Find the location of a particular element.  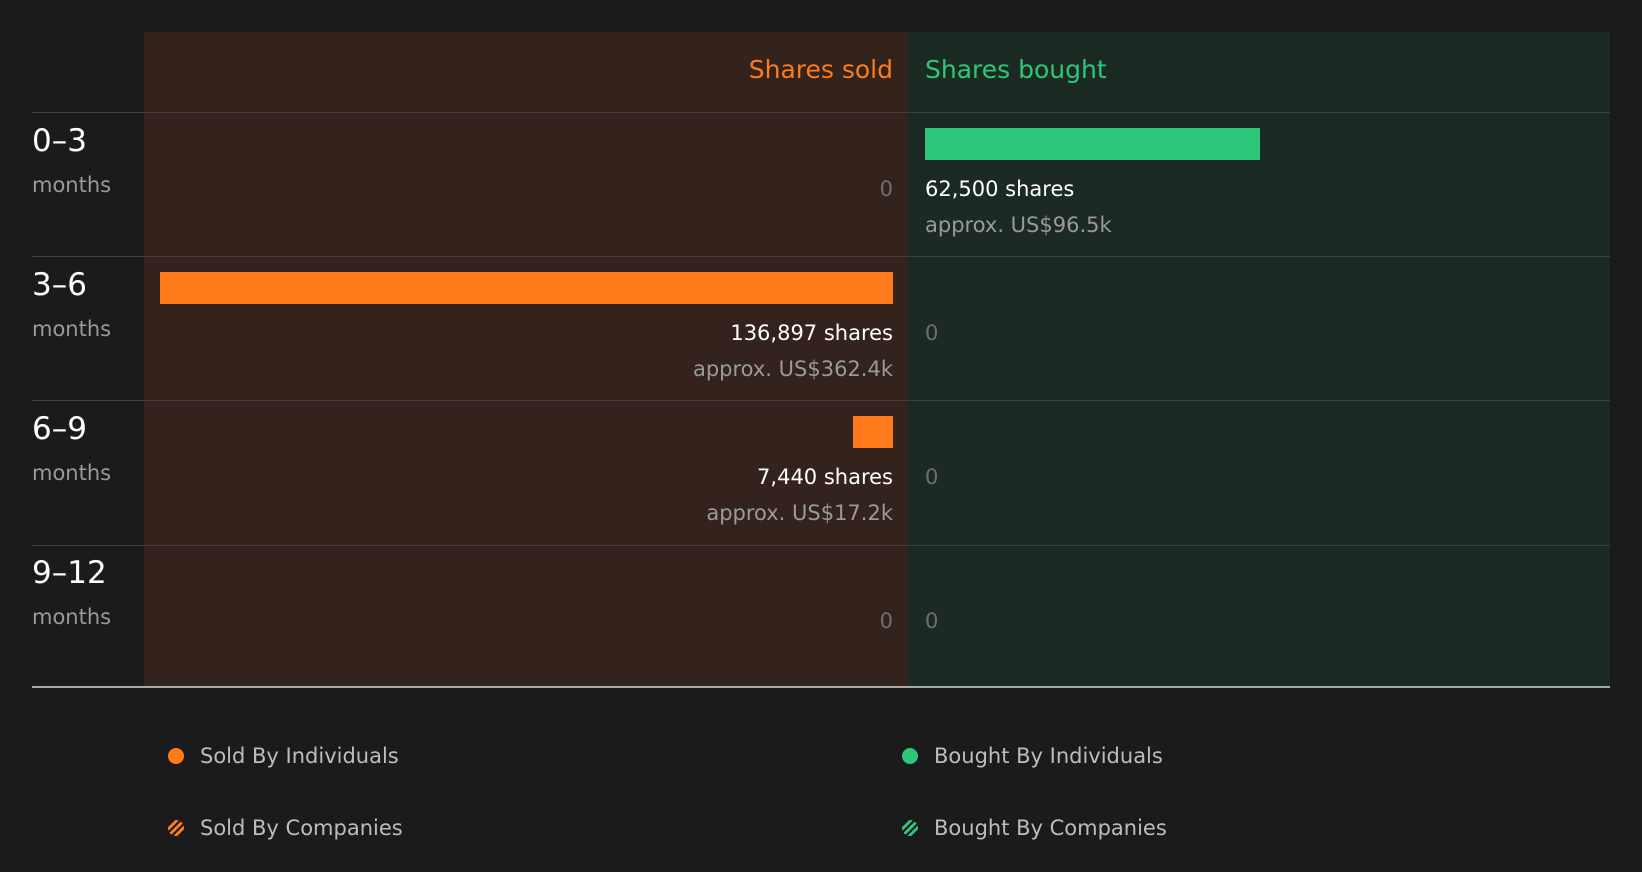

bought-shares-label: 62,500 shares is located at coordinates (1000, 189).